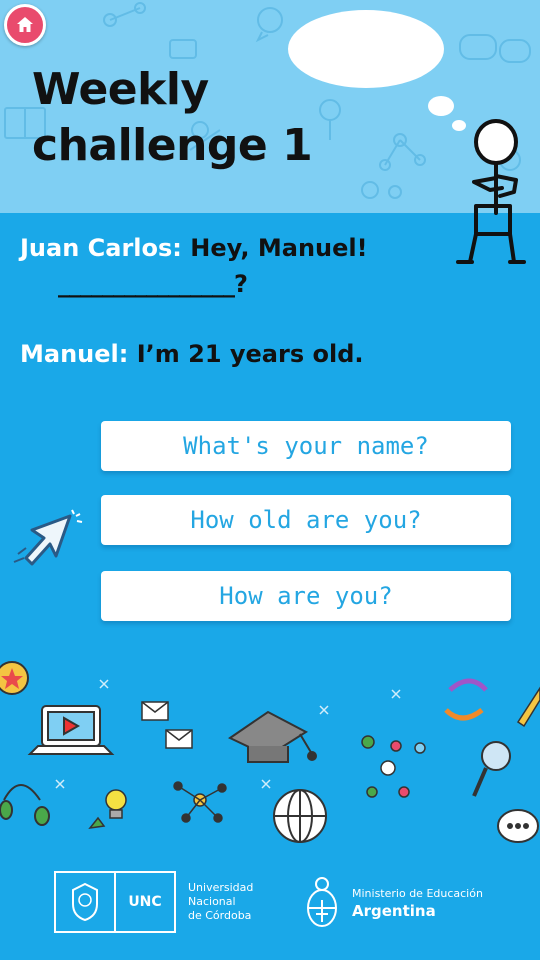 This screenshot has height=960, width=540. What do you see at coordinates (48, 537) in the screenshot?
I see `cursor-pointer-icon` at bounding box center [48, 537].